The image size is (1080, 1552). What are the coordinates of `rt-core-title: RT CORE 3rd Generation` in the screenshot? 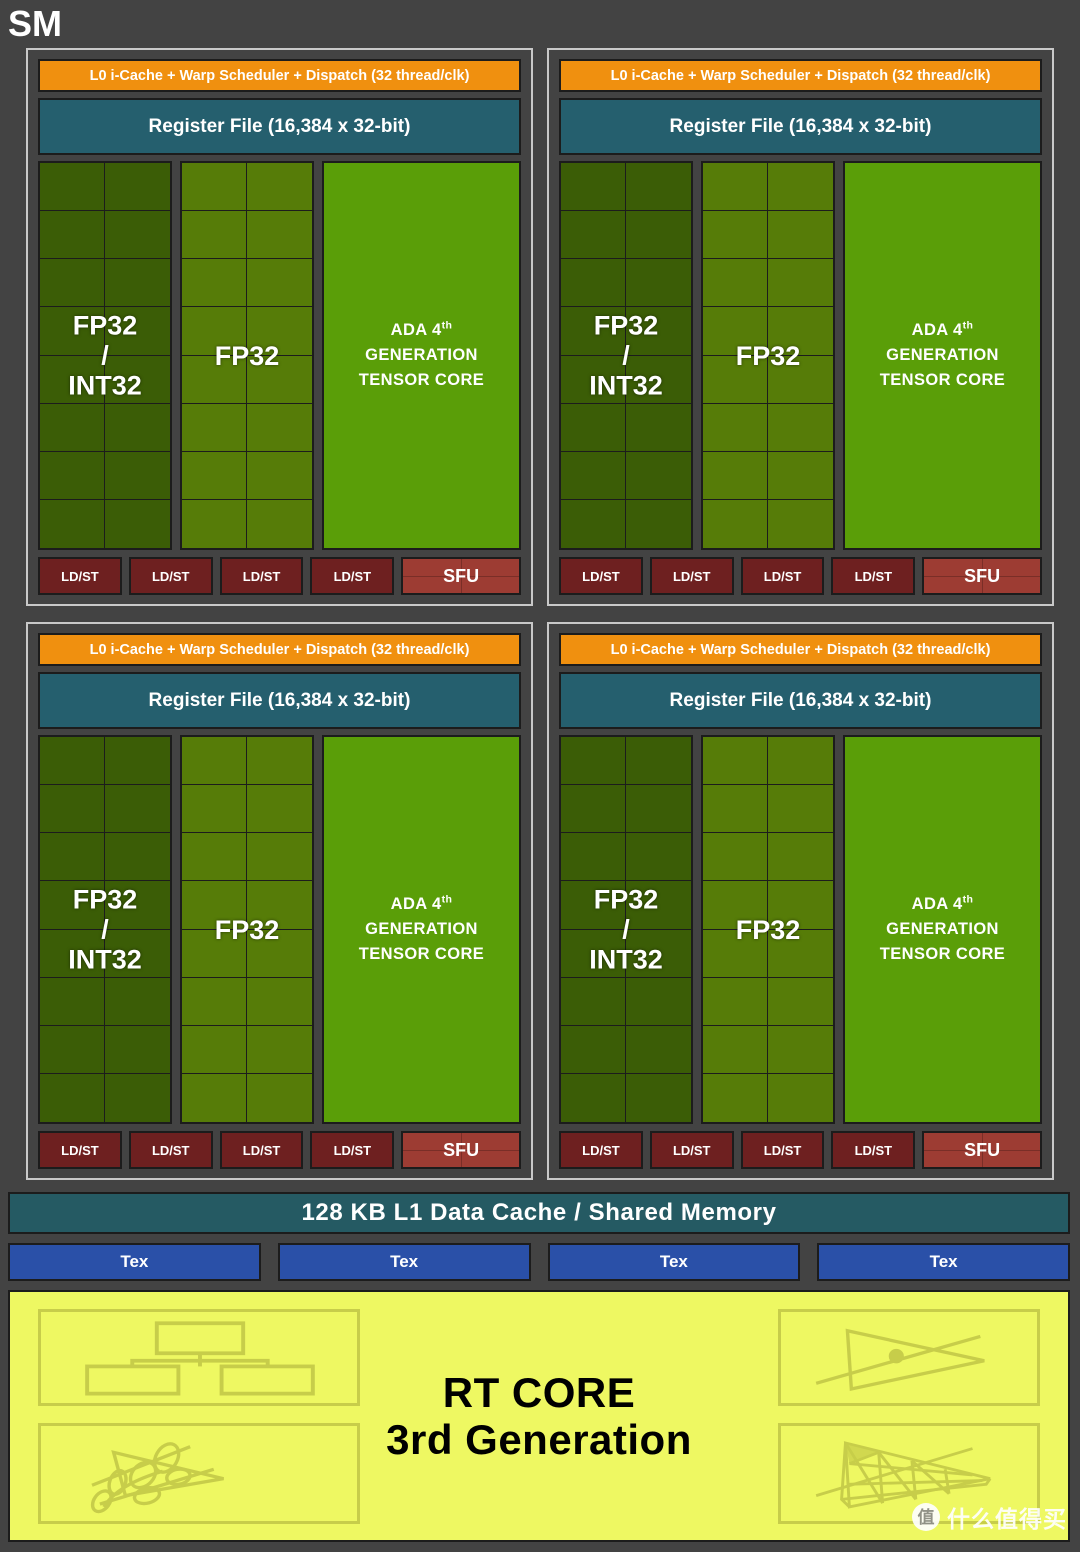 It's located at (539, 1416).